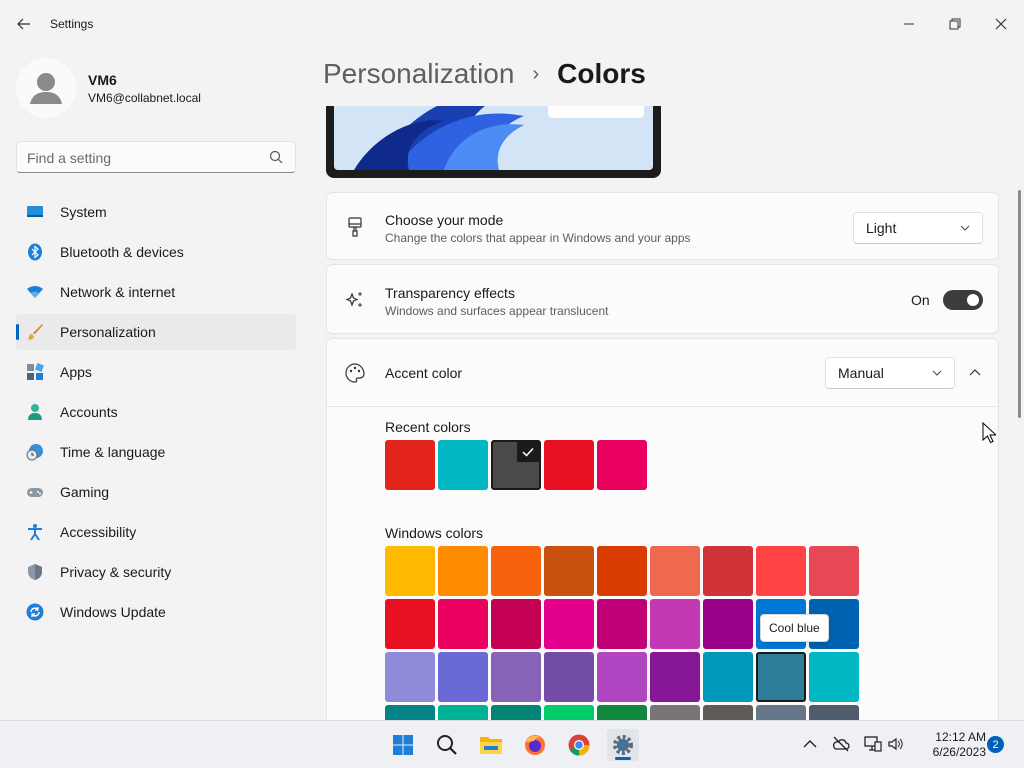 The image size is (1024, 768). I want to click on theme-preview, so click(493, 142).